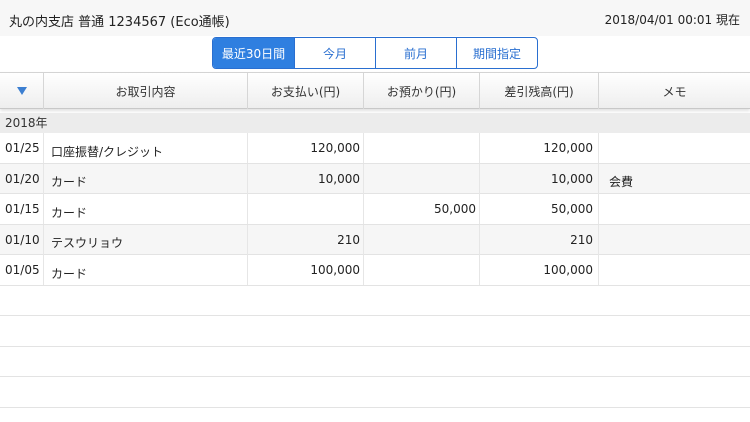 This screenshot has height=422, width=750. What do you see at coordinates (421, 209) in the screenshot?
I see `row-deposit: 50,000` at bounding box center [421, 209].